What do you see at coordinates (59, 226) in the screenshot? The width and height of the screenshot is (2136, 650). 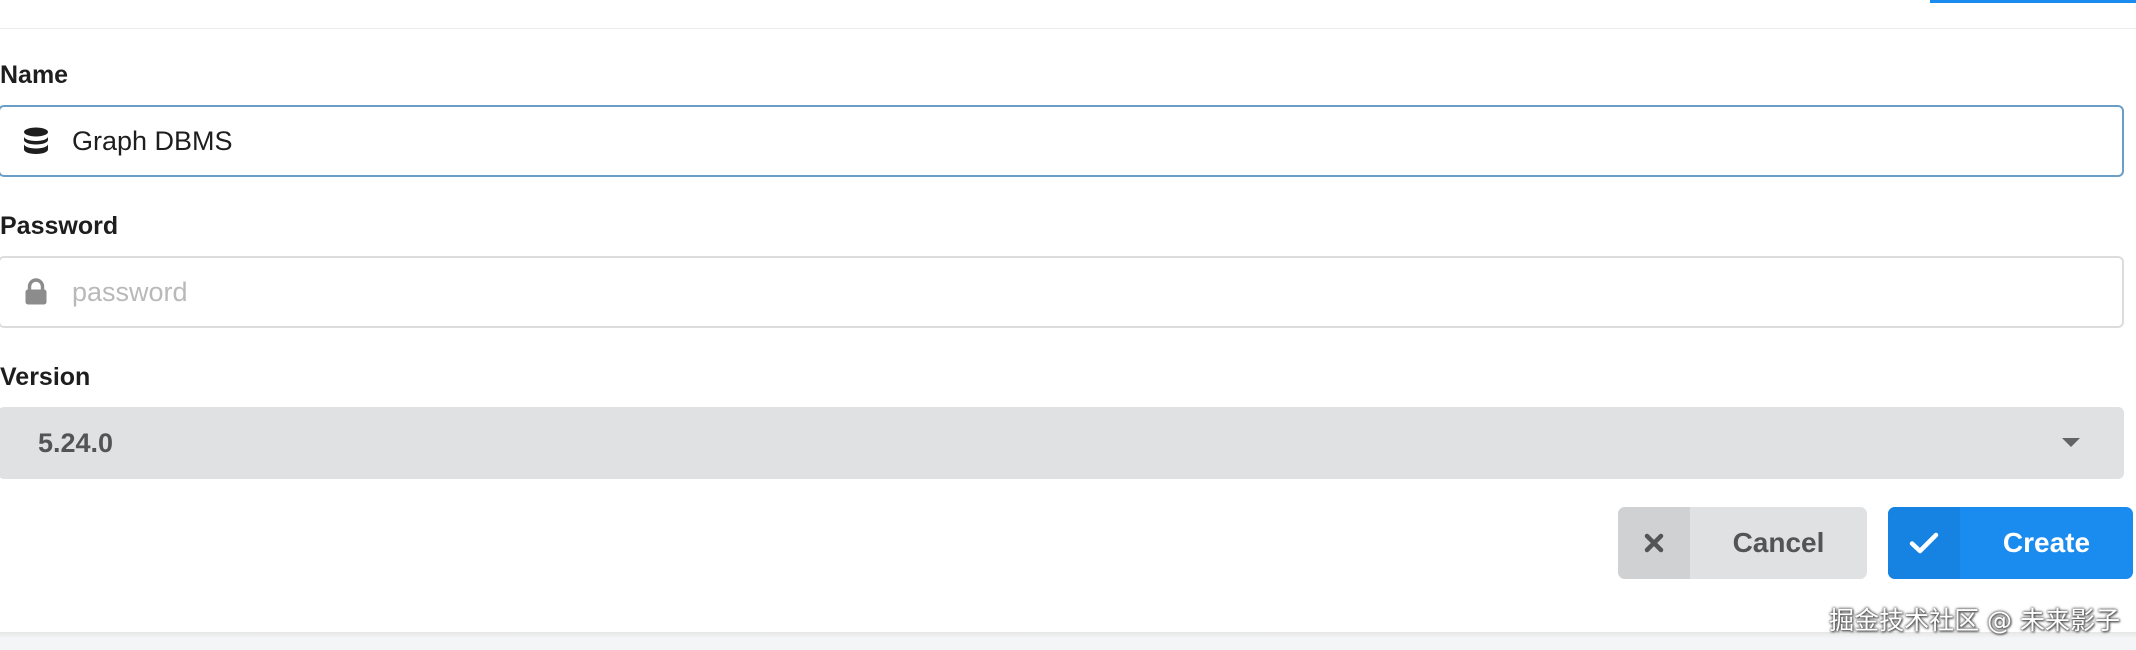 I see `password-label: Password` at bounding box center [59, 226].